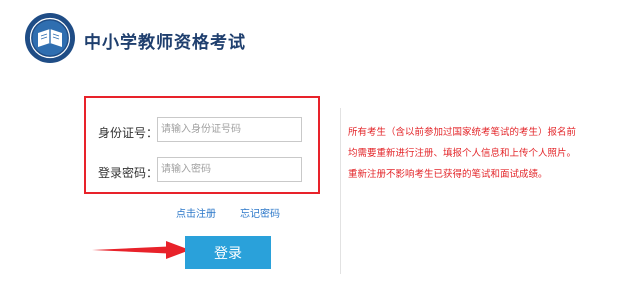 The height and width of the screenshot is (284, 640). What do you see at coordinates (462, 132) in the screenshot?
I see `notice-line: 所有考生（含以前参加过国家统考笔试的考生）报名前` at bounding box center [462, 132].